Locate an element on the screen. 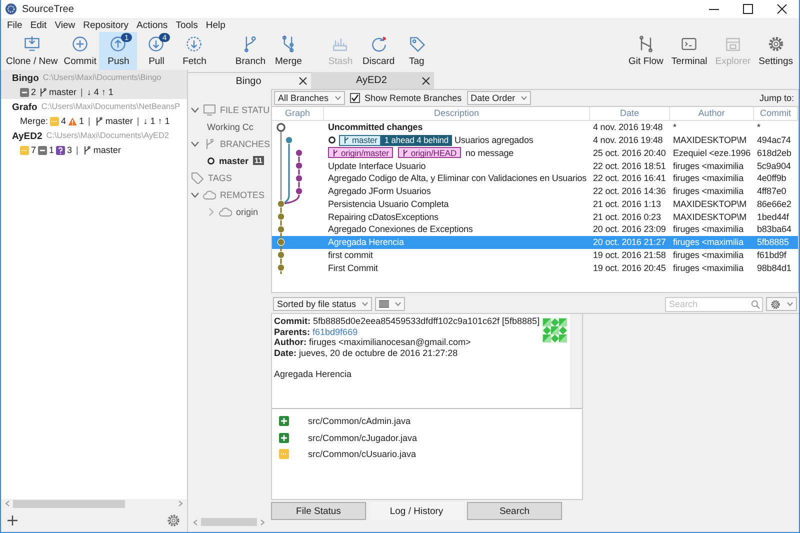  toolbar-button: Terminal is located at coordinates (689, 51).